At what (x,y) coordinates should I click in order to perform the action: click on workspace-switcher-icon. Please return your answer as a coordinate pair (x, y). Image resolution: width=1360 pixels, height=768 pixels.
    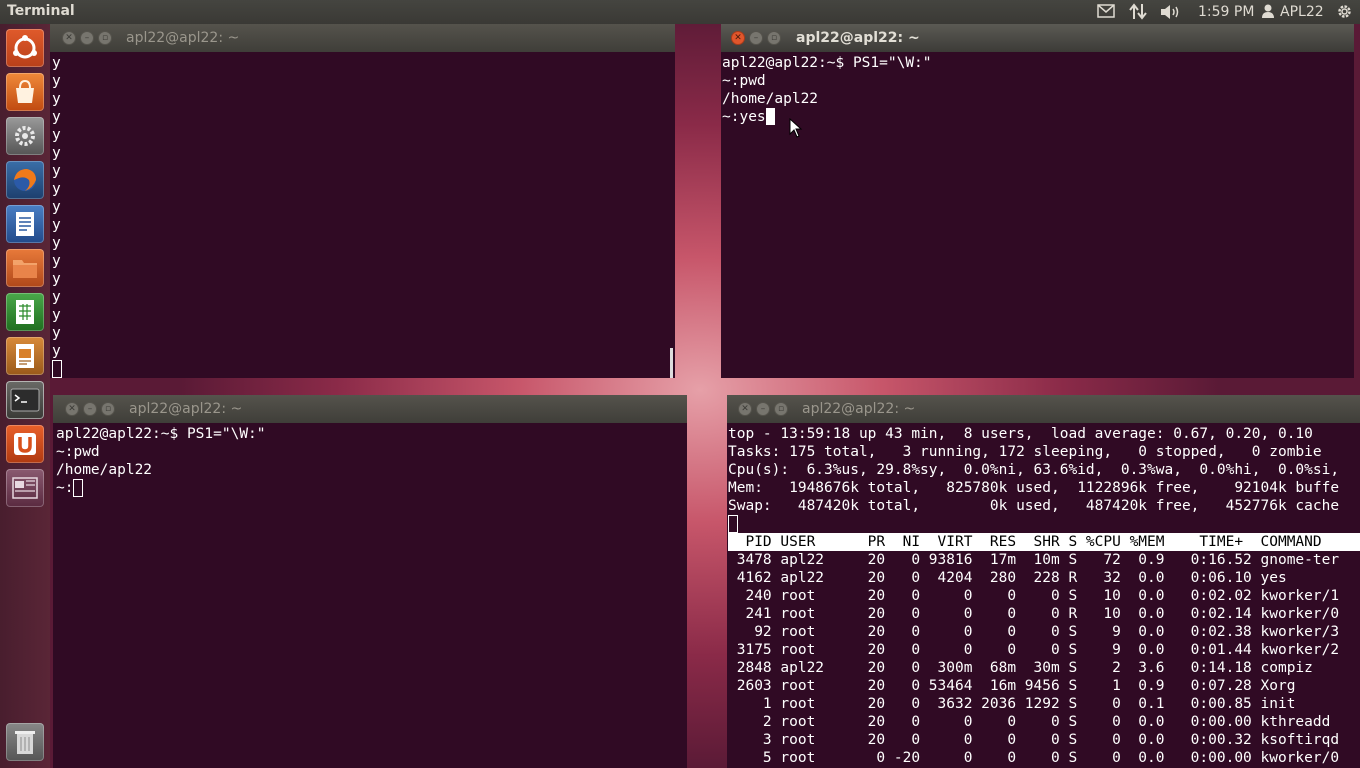
    Looking at the image, I should click on (25, 488).